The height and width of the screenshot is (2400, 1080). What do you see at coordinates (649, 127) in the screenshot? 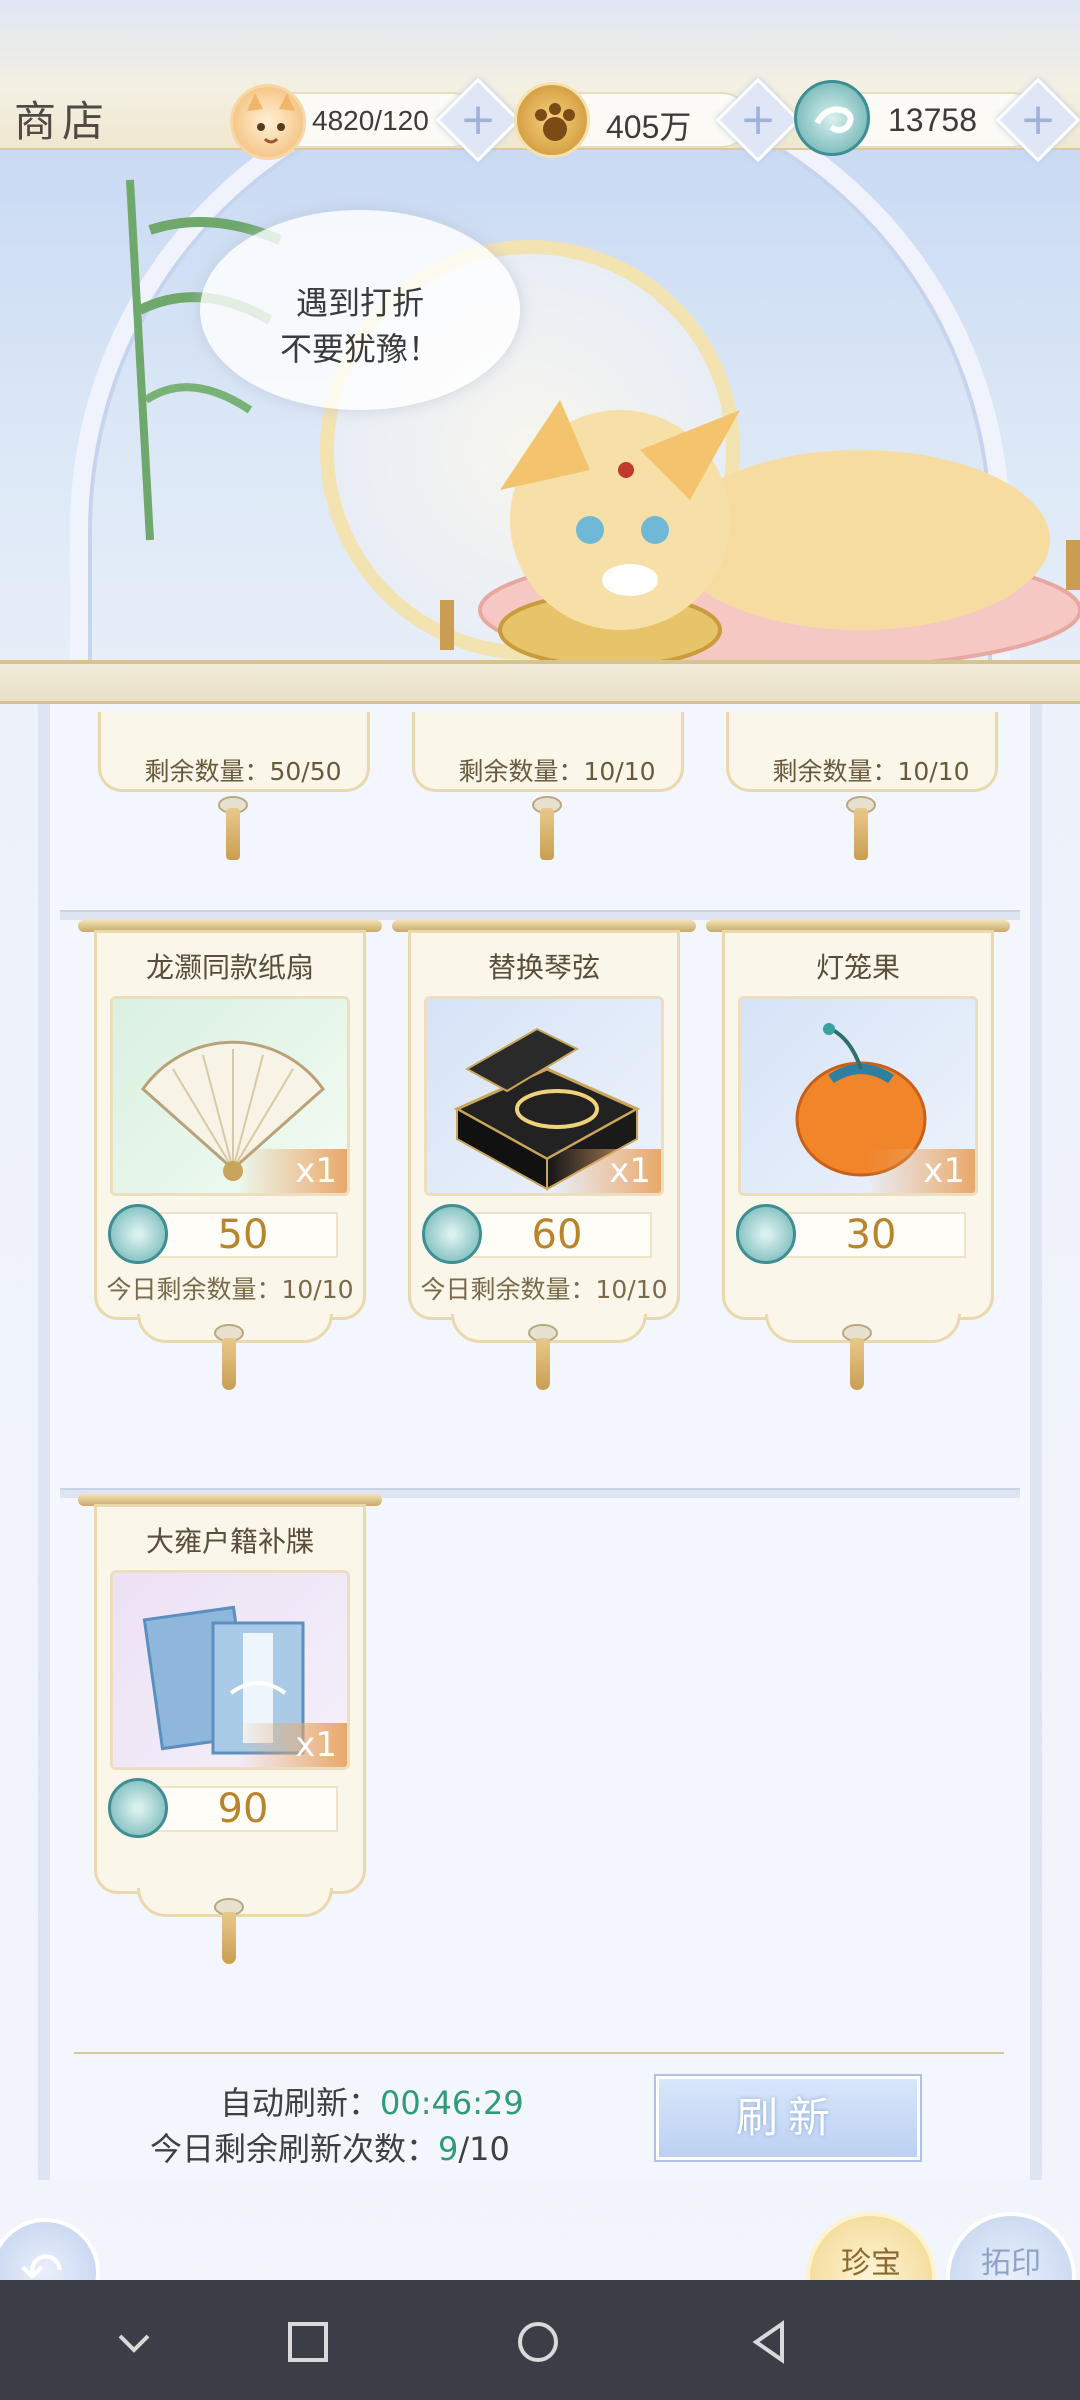
I see `gold-value: 405万` at bounding box center [649, 127].